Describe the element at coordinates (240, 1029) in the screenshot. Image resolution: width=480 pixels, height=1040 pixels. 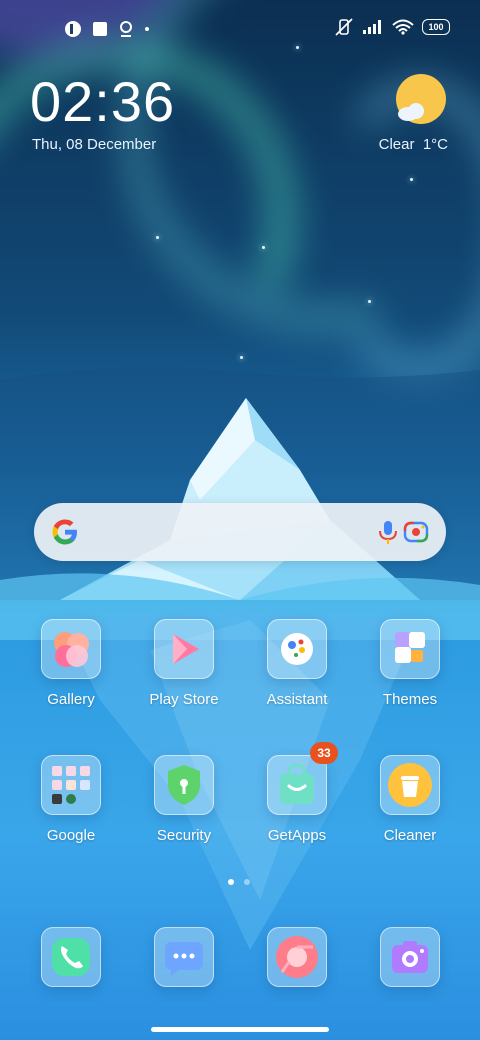
I see `gesture-navigation-bar` at that location.